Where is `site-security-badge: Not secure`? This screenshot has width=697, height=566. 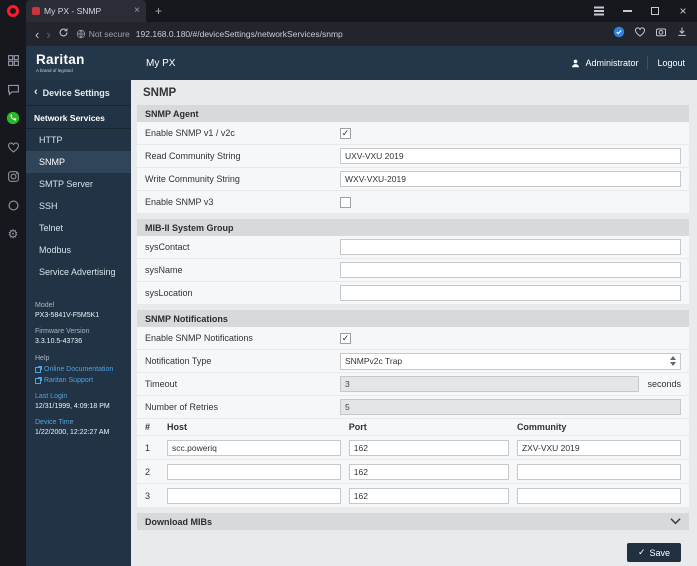
site-security-badge: Not secure is located at coordinates (103, 34).